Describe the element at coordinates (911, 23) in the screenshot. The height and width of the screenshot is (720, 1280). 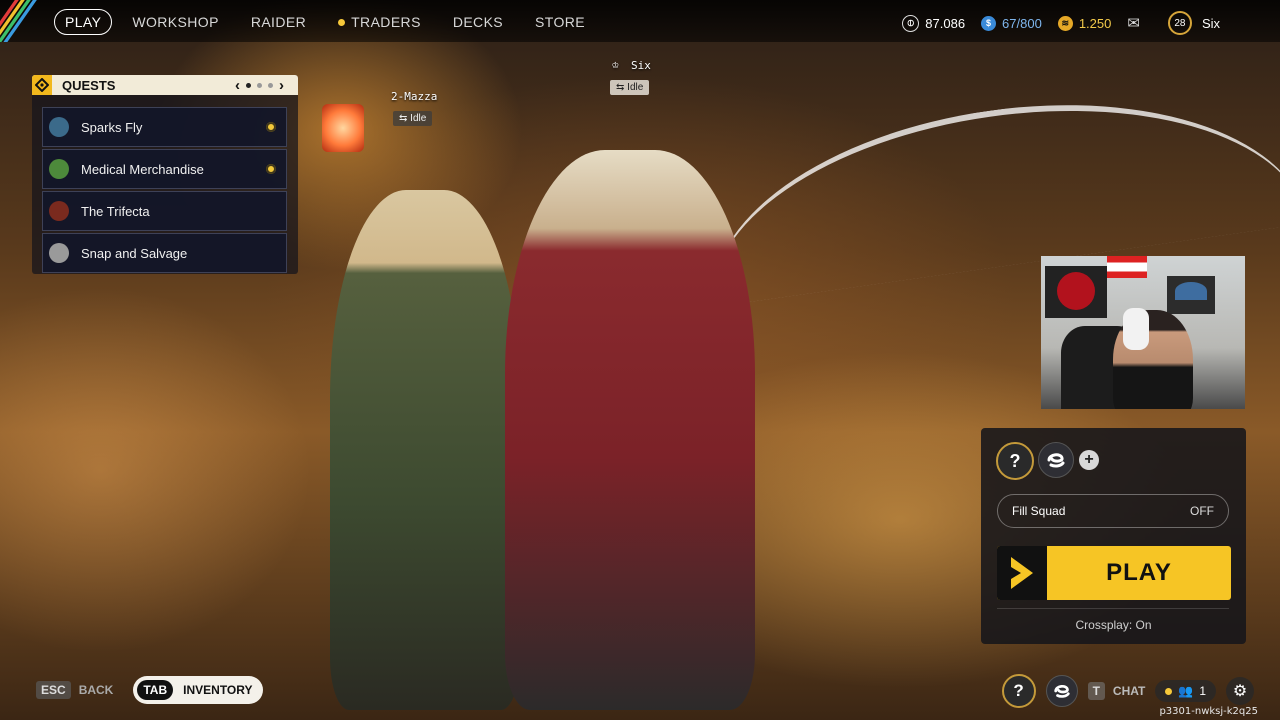
I see `coin-icon: ⦶` at that location.